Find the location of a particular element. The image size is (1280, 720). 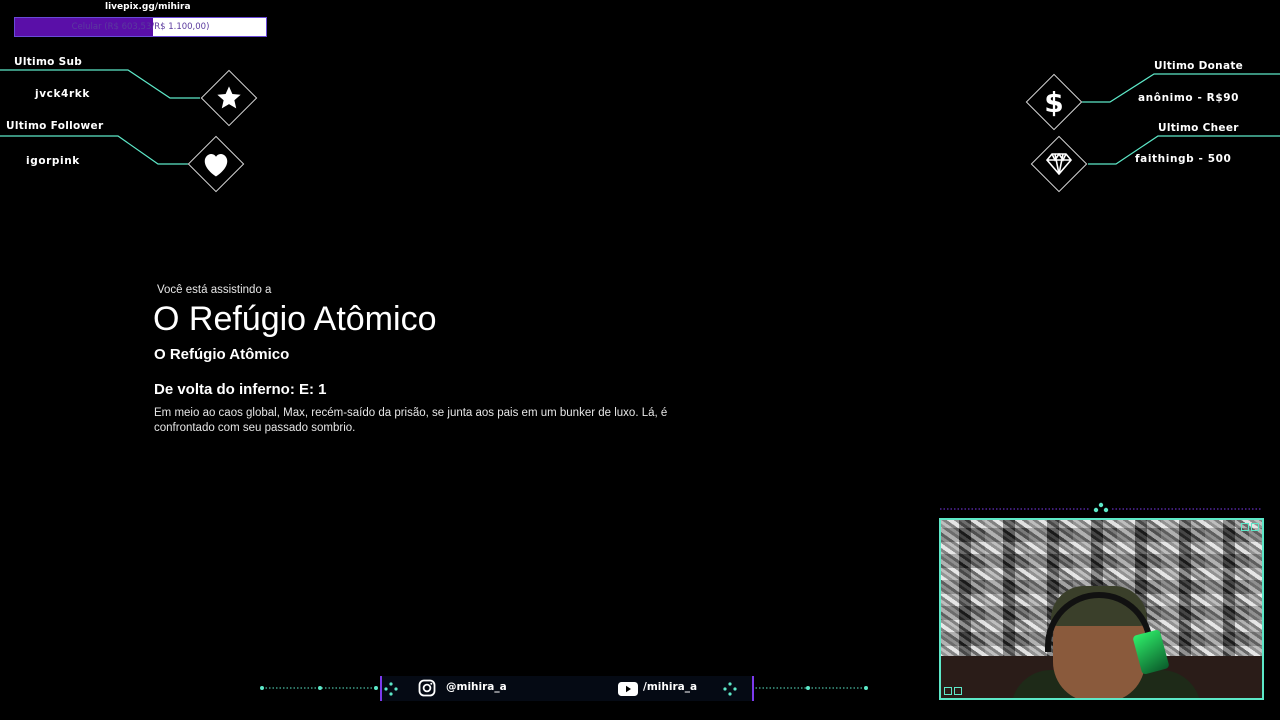

cam-corner-bl2 is located at coordinates (958, 691).